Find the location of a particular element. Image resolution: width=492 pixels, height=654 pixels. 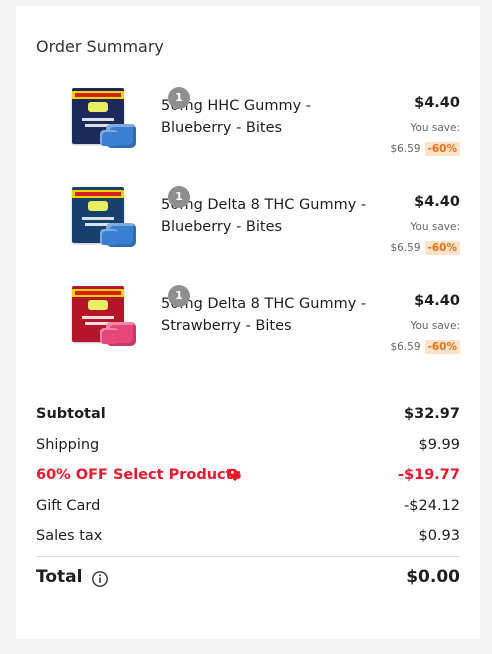

subtotal-row: Subtotal $32.97 is located at coordinates (248, 414).